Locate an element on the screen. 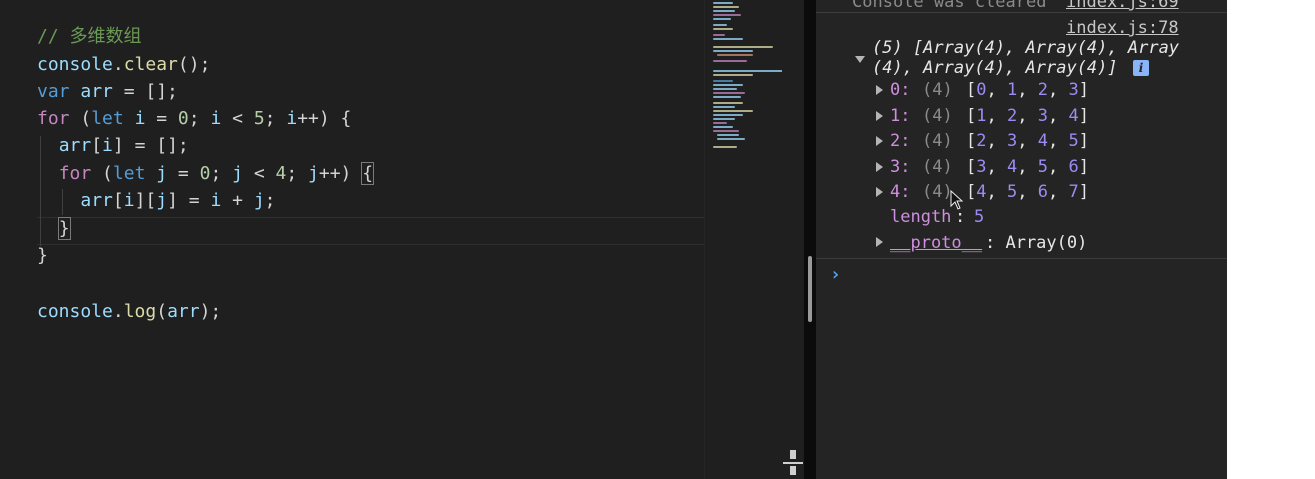 The width and height of the screenshot is (1315, 479). array-entry-index: 2: is located at coordinates (900, 141).